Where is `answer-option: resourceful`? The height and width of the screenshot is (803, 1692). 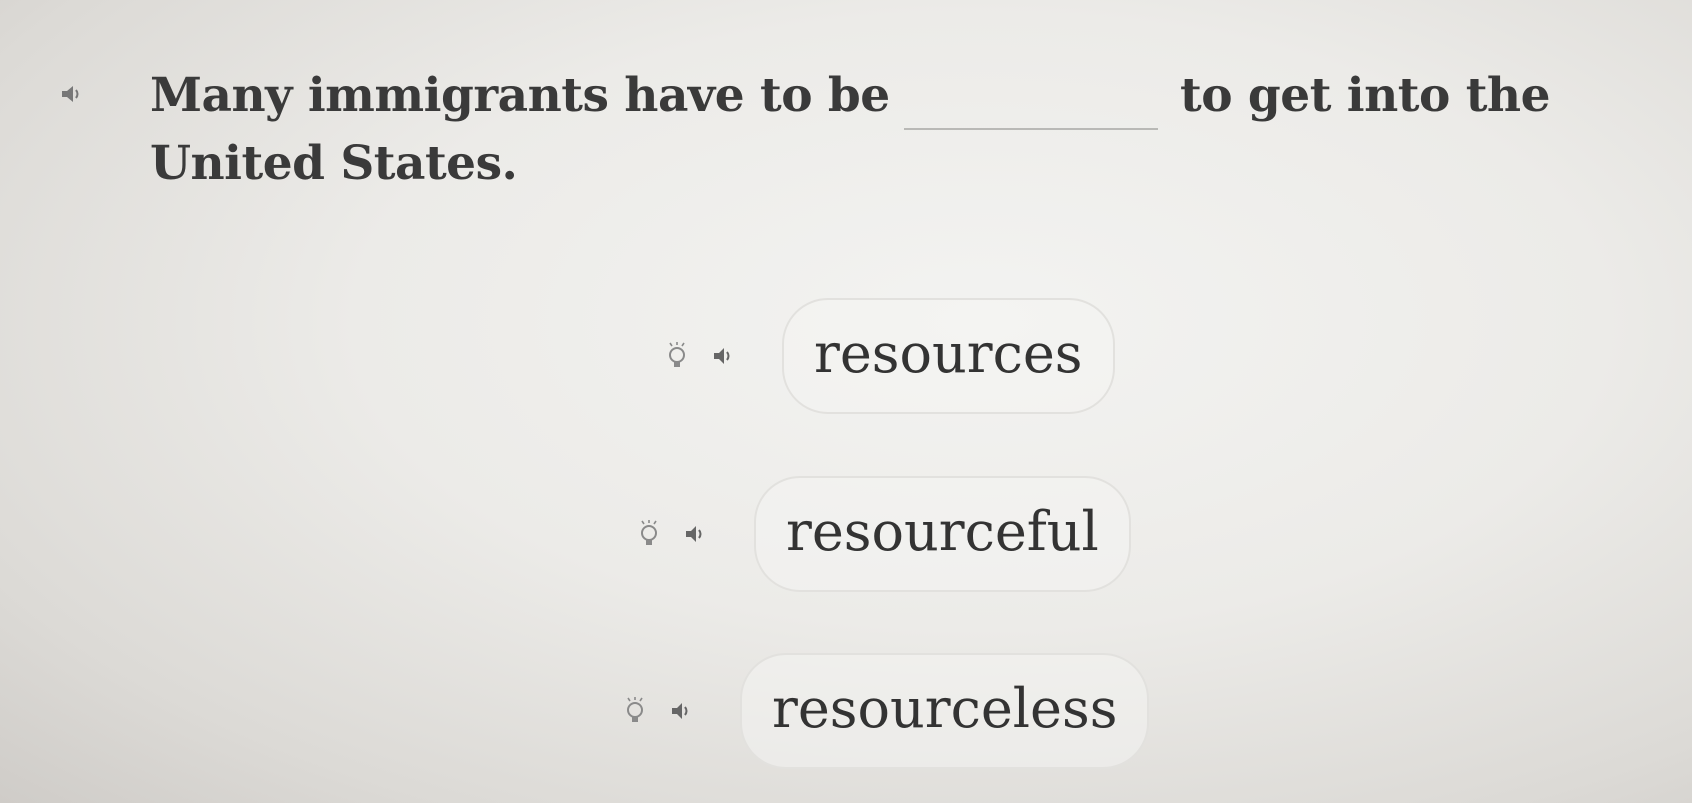 answer-option: resourceful is located at coordinates (883, 534).